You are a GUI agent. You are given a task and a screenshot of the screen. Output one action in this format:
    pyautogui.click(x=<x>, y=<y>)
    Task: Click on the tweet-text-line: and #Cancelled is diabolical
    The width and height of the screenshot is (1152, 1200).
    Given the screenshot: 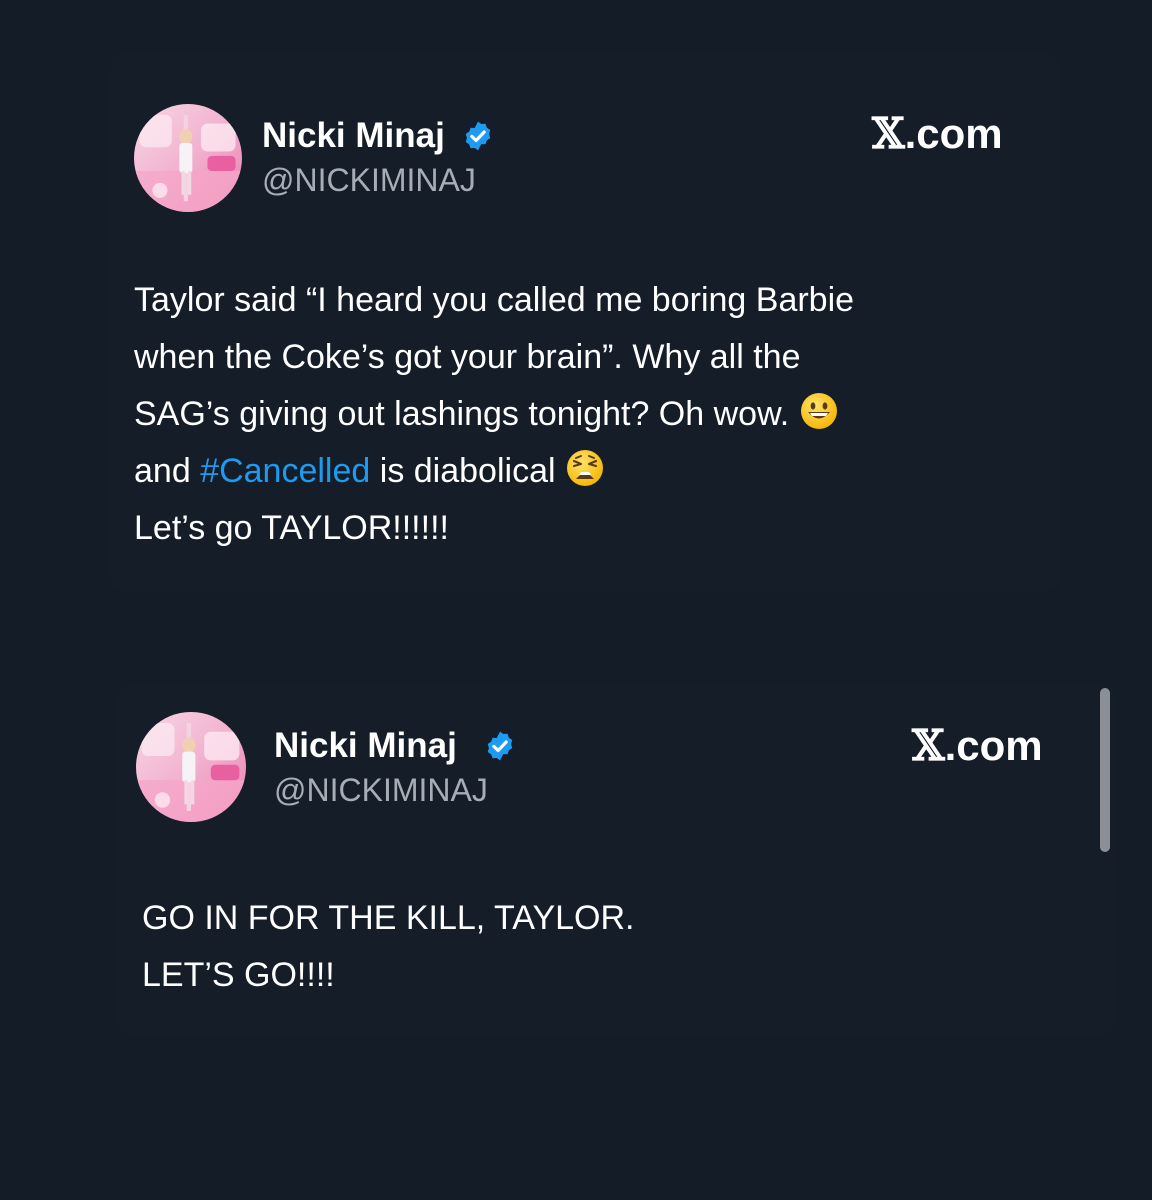 What is the action you would take?
    pyautogui.click(x=494, y=471)
    